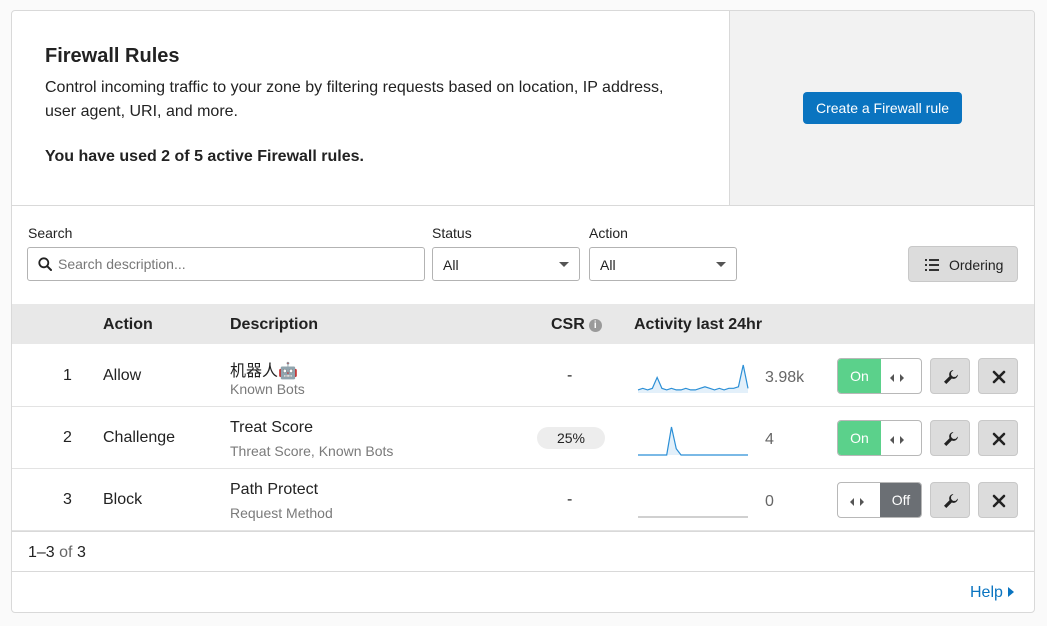 The width and height of the screenshot is (1047, 626). Describe the element at coordinates (41, 552) in the screenshot. I see `range-value: 1–3` at that location.